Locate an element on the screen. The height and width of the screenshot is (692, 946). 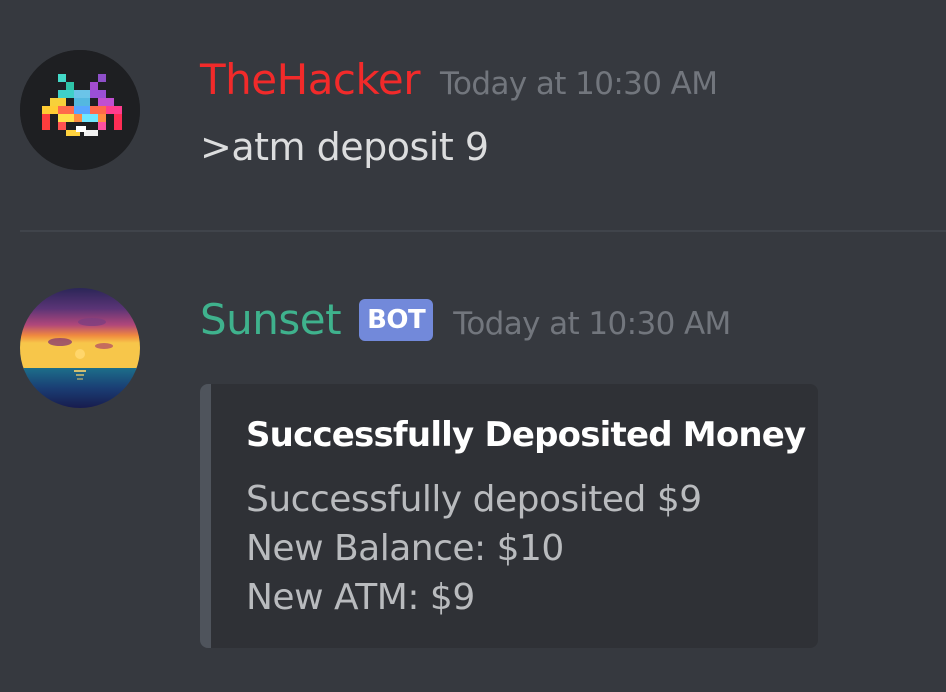
embed-line-atm: New ATM: $9 is located at coordinates (360, 597).